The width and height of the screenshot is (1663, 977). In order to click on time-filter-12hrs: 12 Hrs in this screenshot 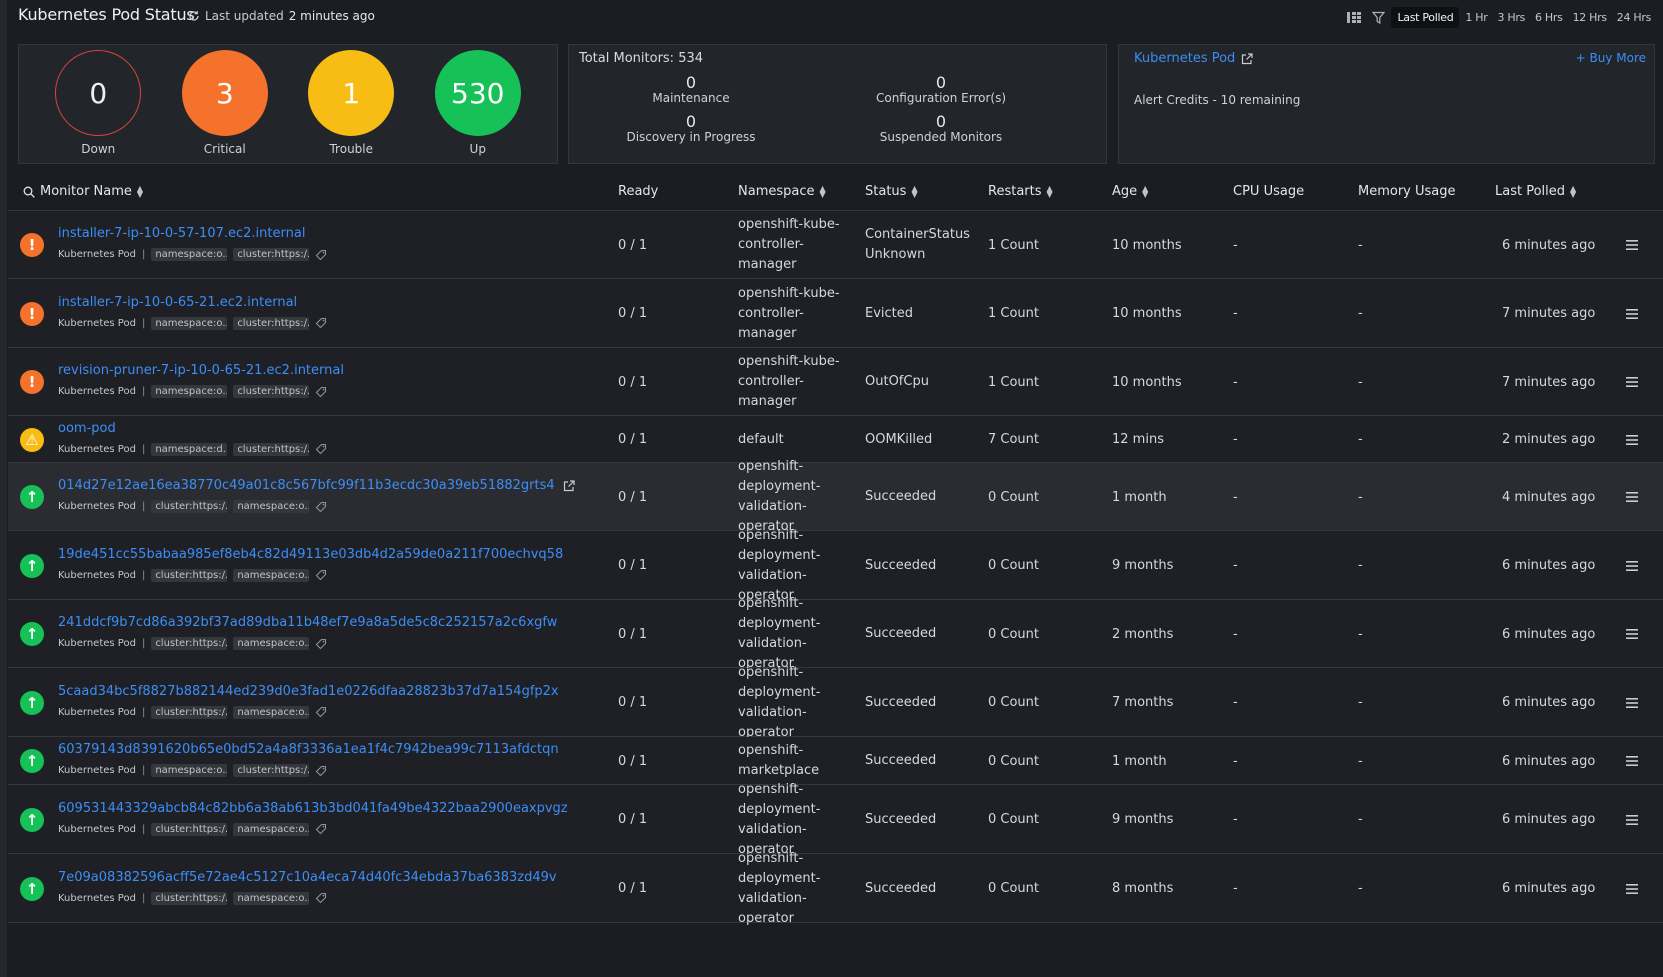, I will do `click(1590, 17)`.